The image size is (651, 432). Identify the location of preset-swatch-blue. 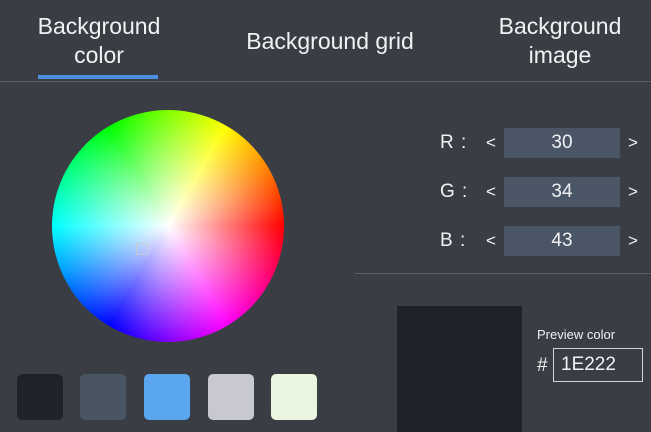
(167, 397).